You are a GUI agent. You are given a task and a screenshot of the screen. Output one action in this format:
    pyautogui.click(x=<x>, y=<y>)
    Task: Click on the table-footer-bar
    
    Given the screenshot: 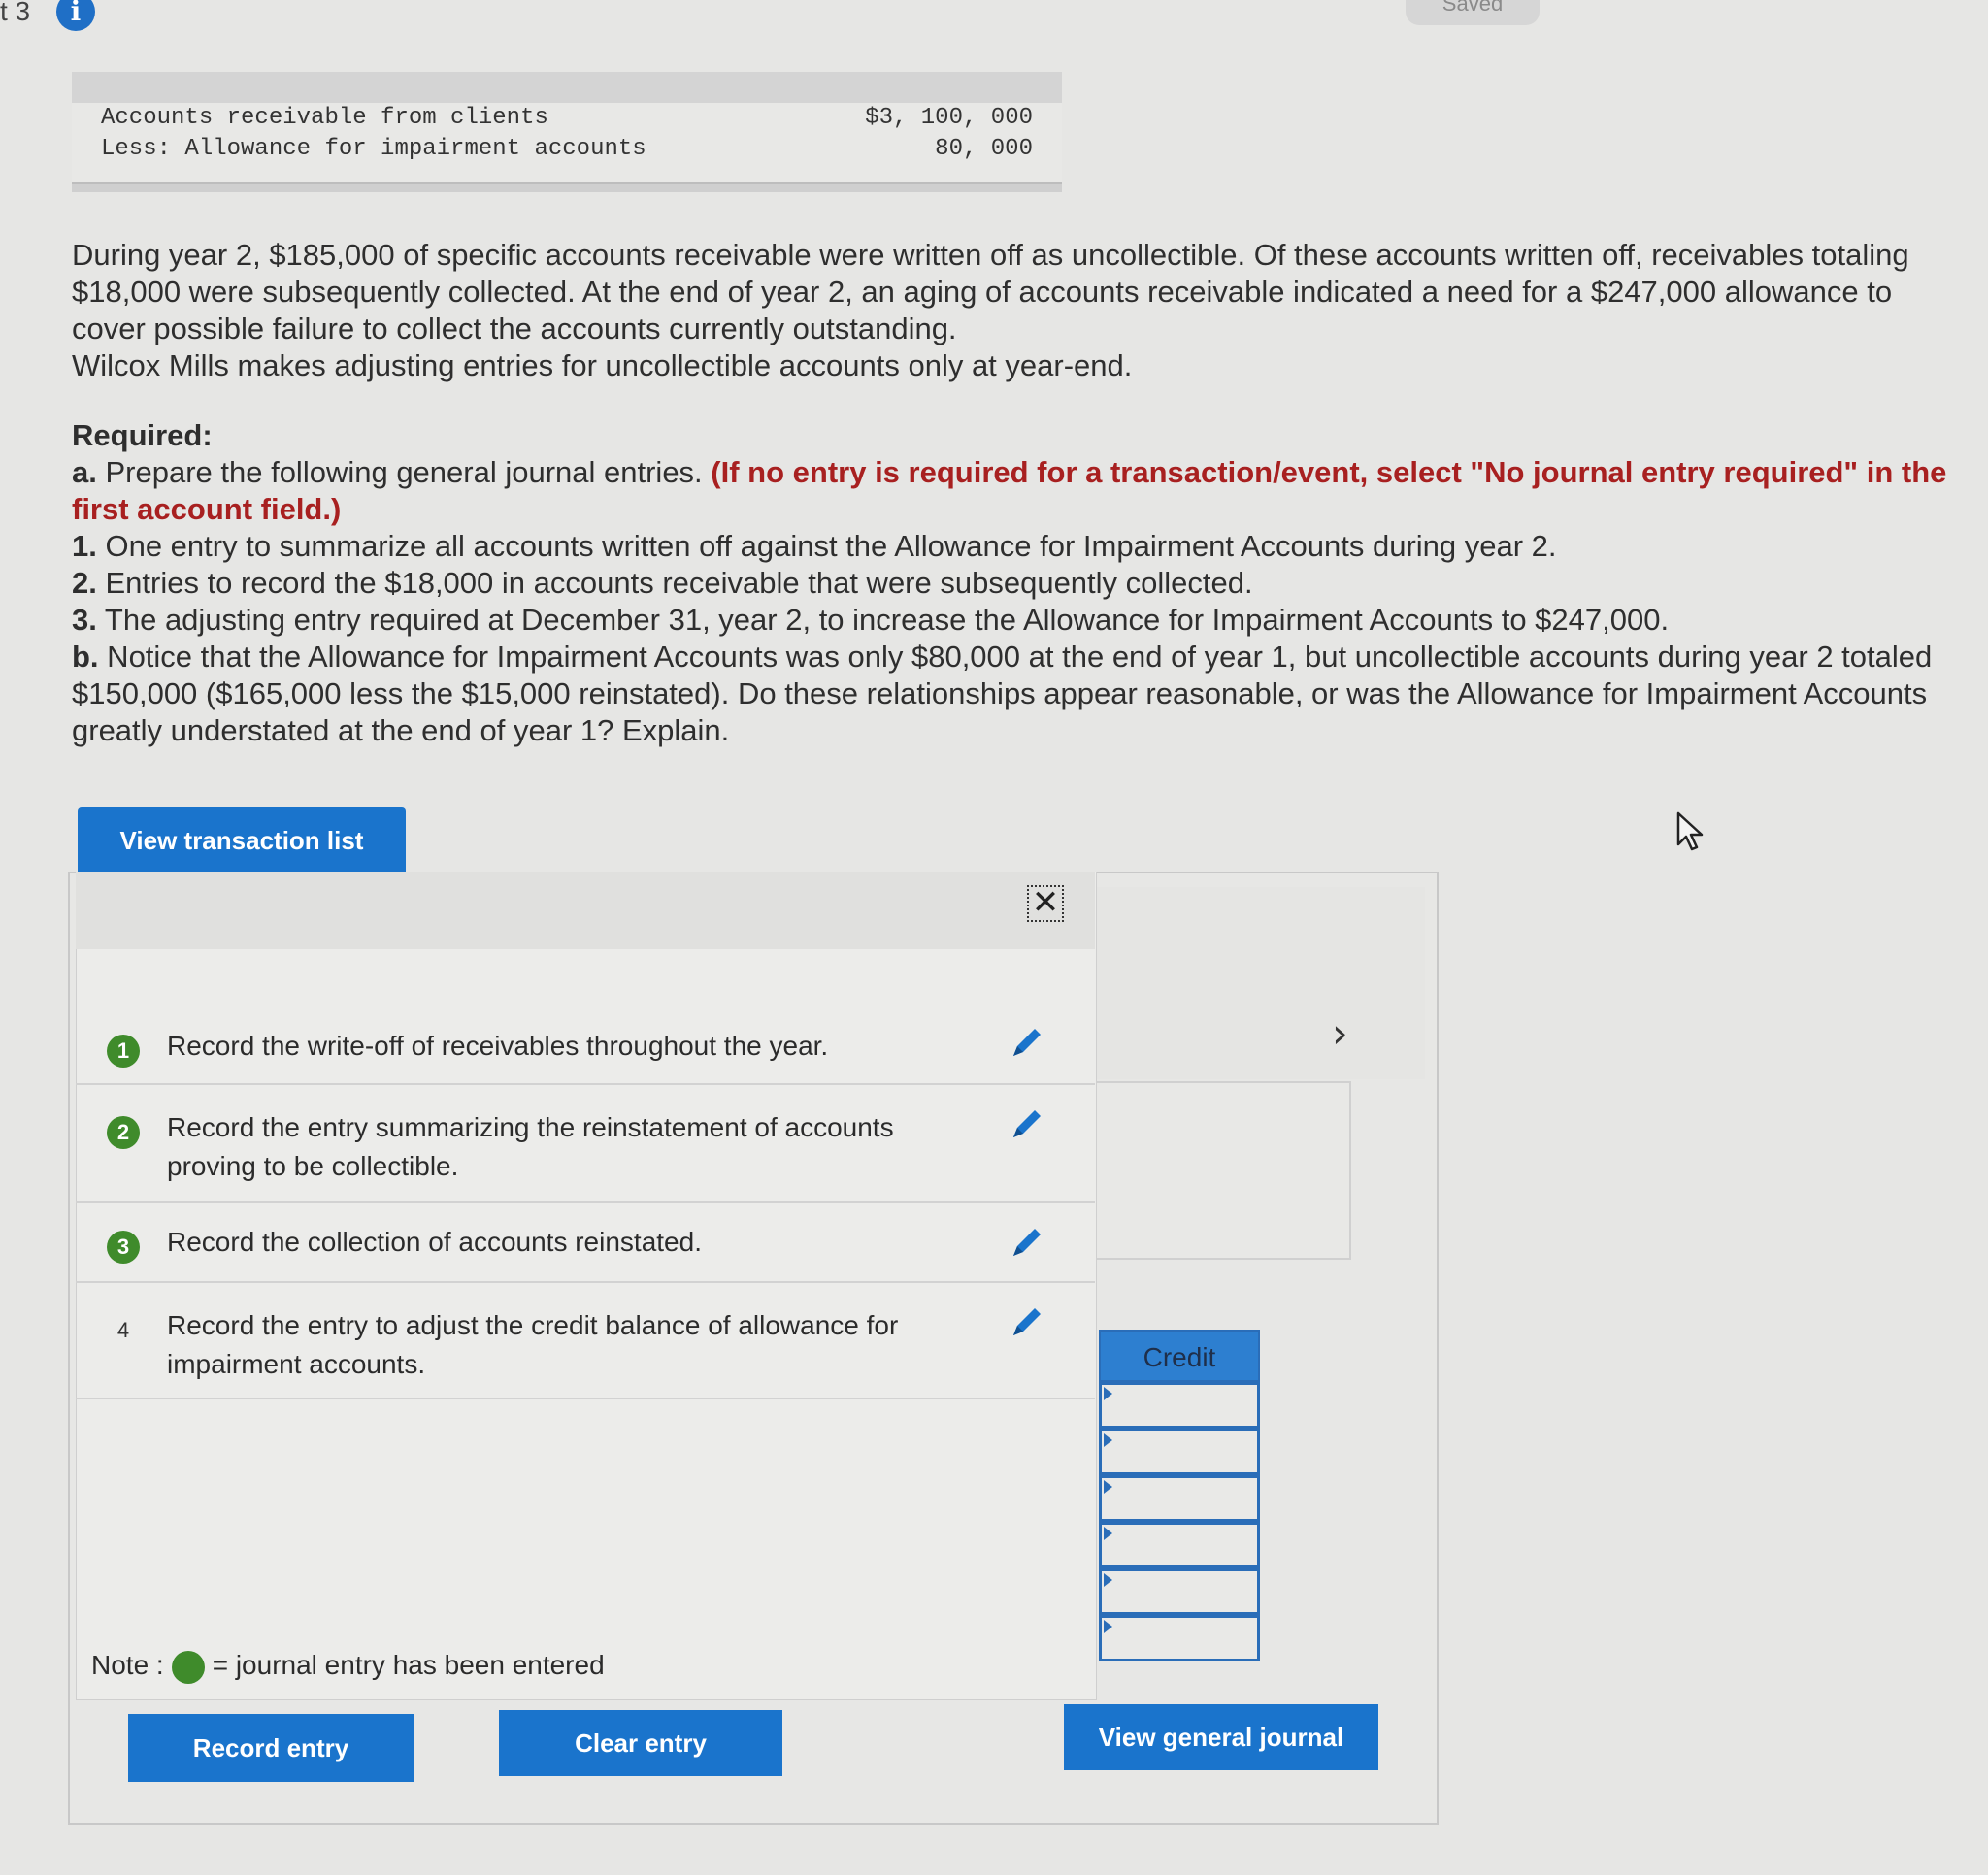 What is the action you would take?
    pyautogui.click(x=567, y=187)
    